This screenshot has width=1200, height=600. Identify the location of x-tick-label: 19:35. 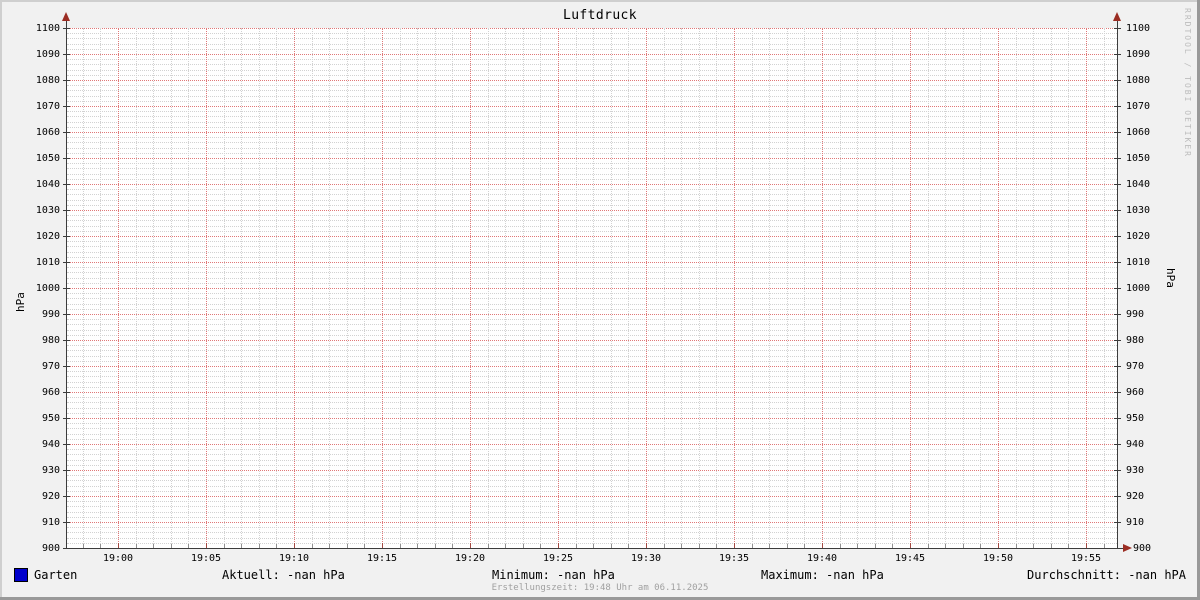
(734, 558).